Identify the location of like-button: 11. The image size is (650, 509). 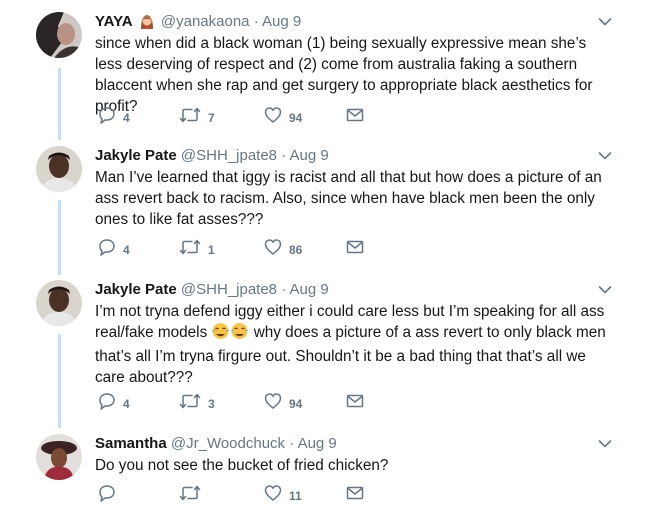
(283, 495).